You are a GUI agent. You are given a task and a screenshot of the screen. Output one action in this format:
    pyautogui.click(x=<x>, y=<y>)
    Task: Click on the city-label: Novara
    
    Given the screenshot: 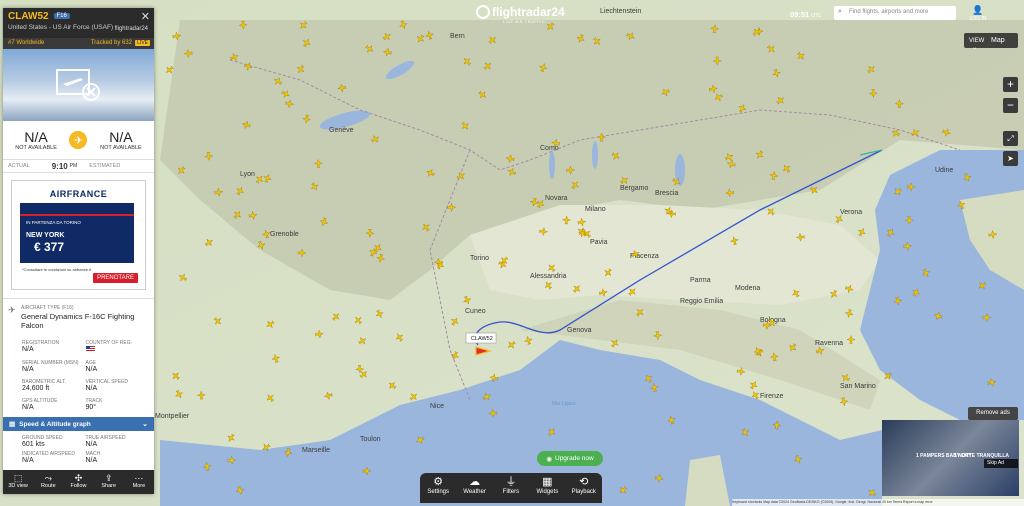 What is the action you would take?
    pyautogui.click(x=556, y=198)
    